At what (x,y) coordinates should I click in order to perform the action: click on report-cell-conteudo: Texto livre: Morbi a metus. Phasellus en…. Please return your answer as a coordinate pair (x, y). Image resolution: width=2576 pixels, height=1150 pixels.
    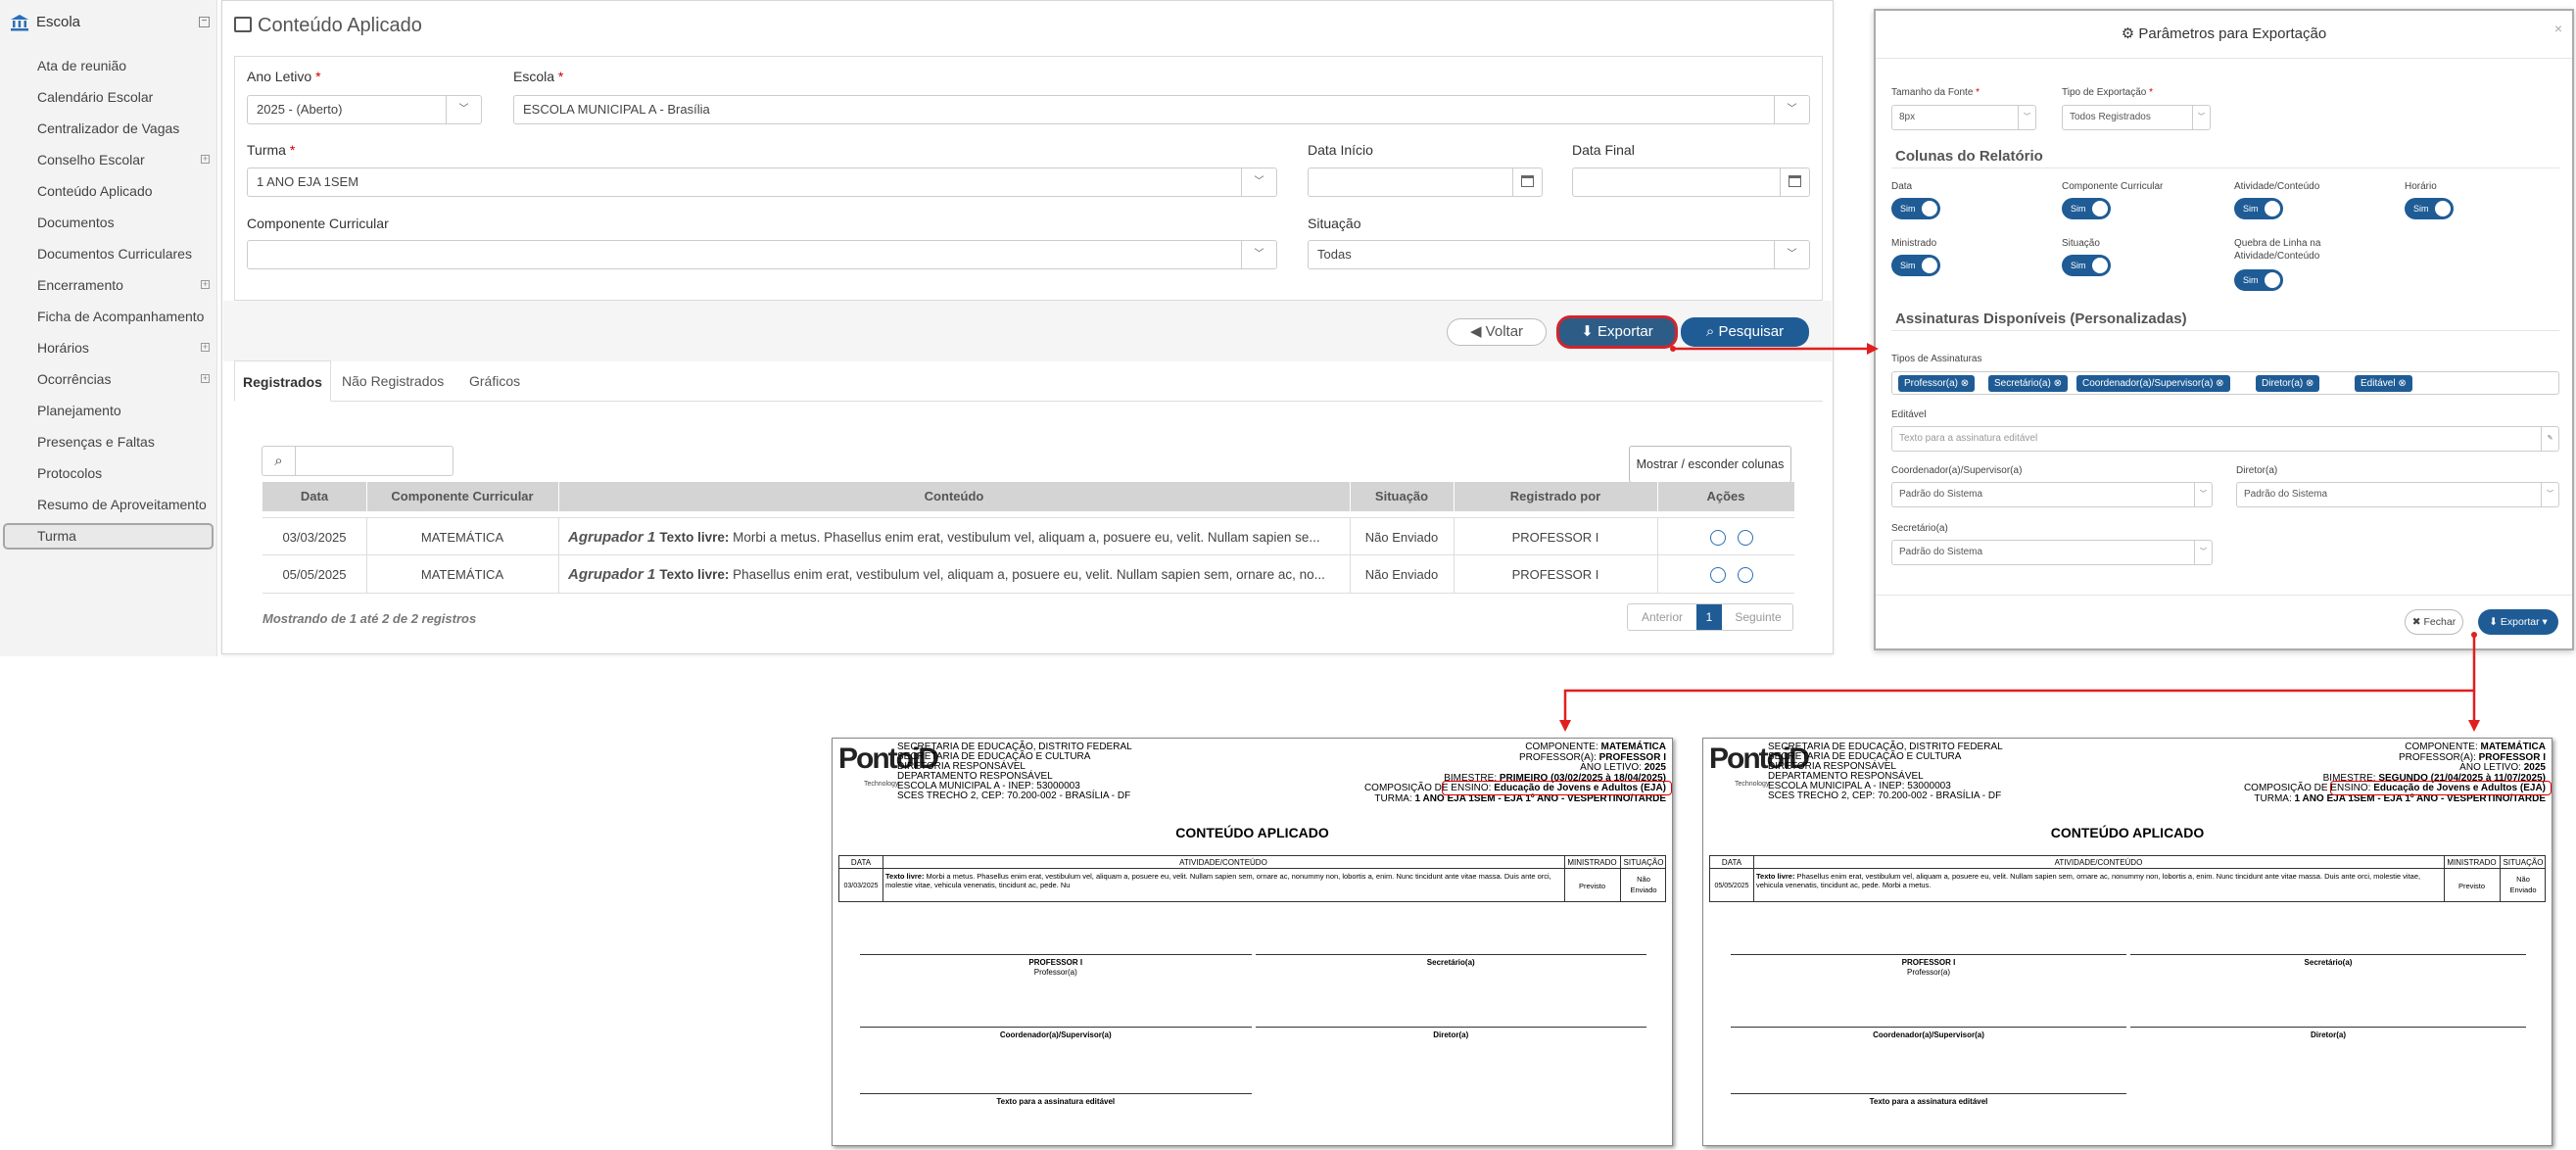
    Looking at the image, I should click on (1223, 880).